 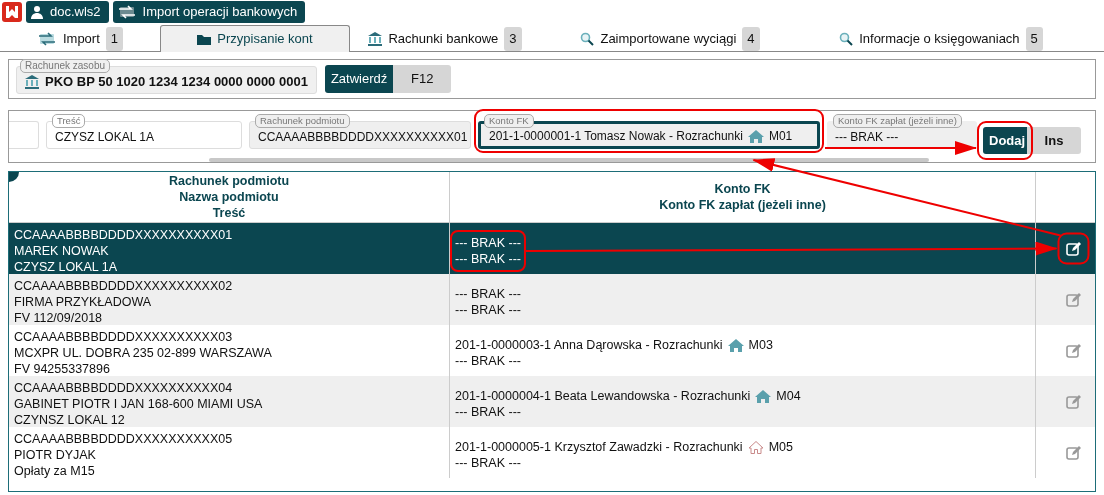 I want to click on table-cell: FV 94255337896, so click(x=62, y=369).